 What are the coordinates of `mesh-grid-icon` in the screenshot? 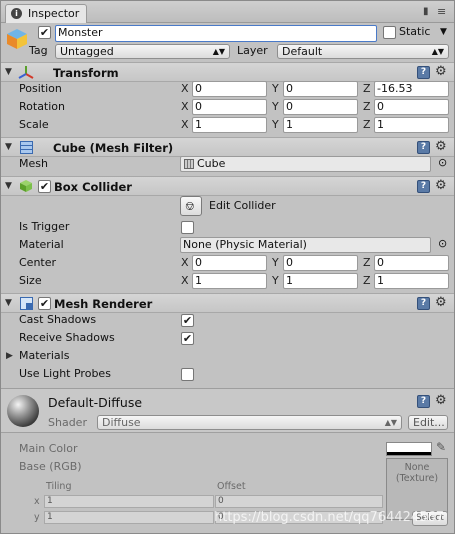 It's located at (189, 164).